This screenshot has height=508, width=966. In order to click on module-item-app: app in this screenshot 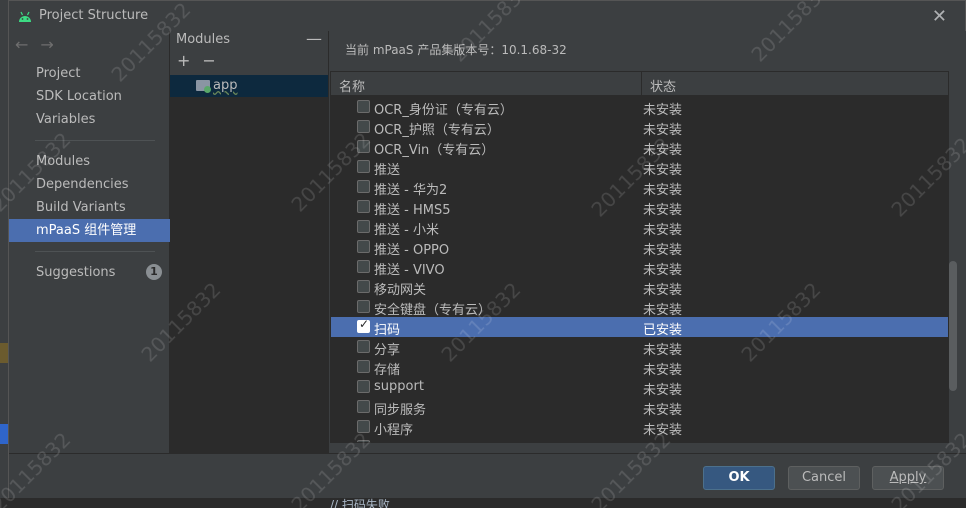, I will do `click(249, 86)`.